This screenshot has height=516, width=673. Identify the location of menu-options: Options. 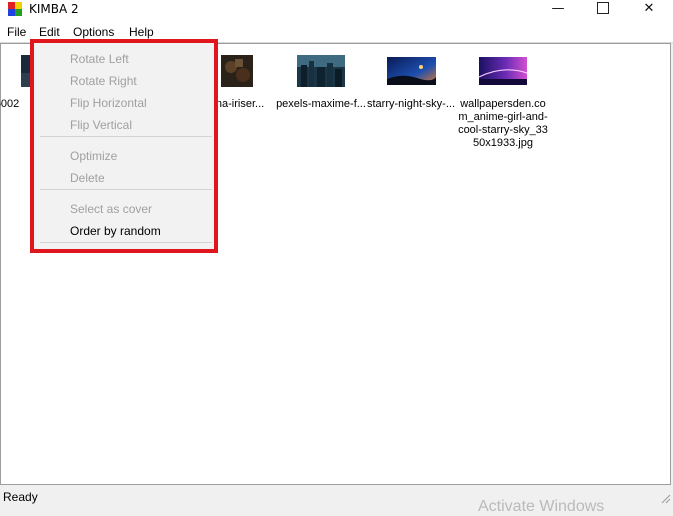
(93, 32).